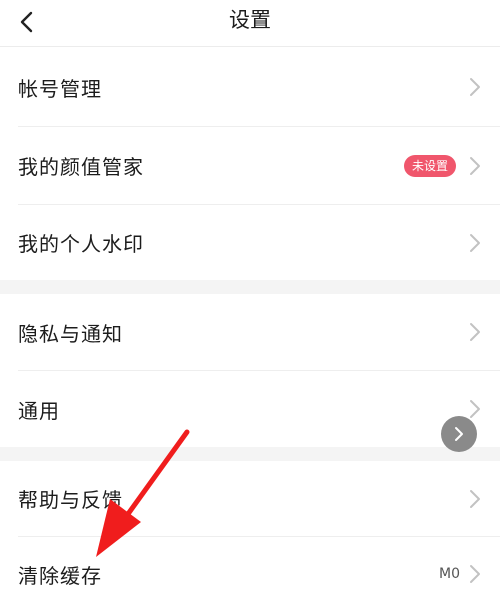  Describe the element at coordinates (250, 20) in the screenshot. I see `page-title: 设置` at that location.